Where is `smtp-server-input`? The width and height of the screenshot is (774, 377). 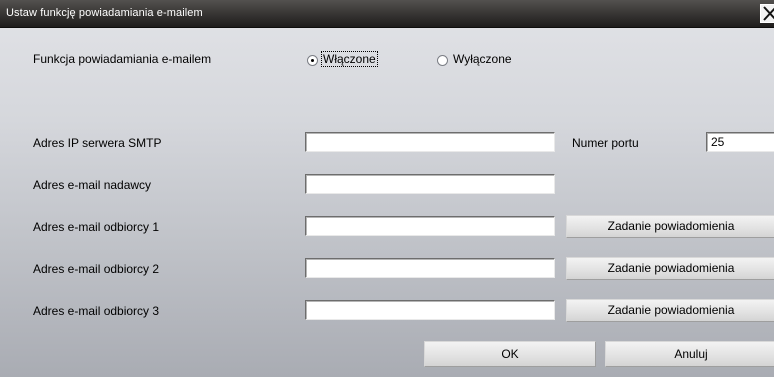
smtp-server-input is located at coordinates (430, 142).